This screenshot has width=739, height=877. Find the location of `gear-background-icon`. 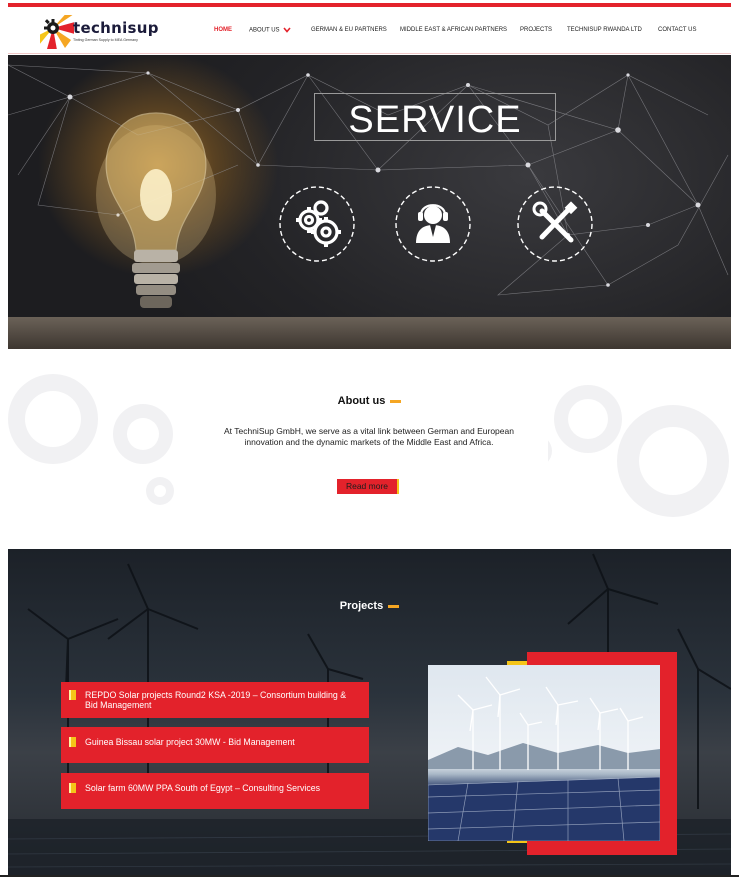

gear-background-icon is located at coordinates (91, 439).